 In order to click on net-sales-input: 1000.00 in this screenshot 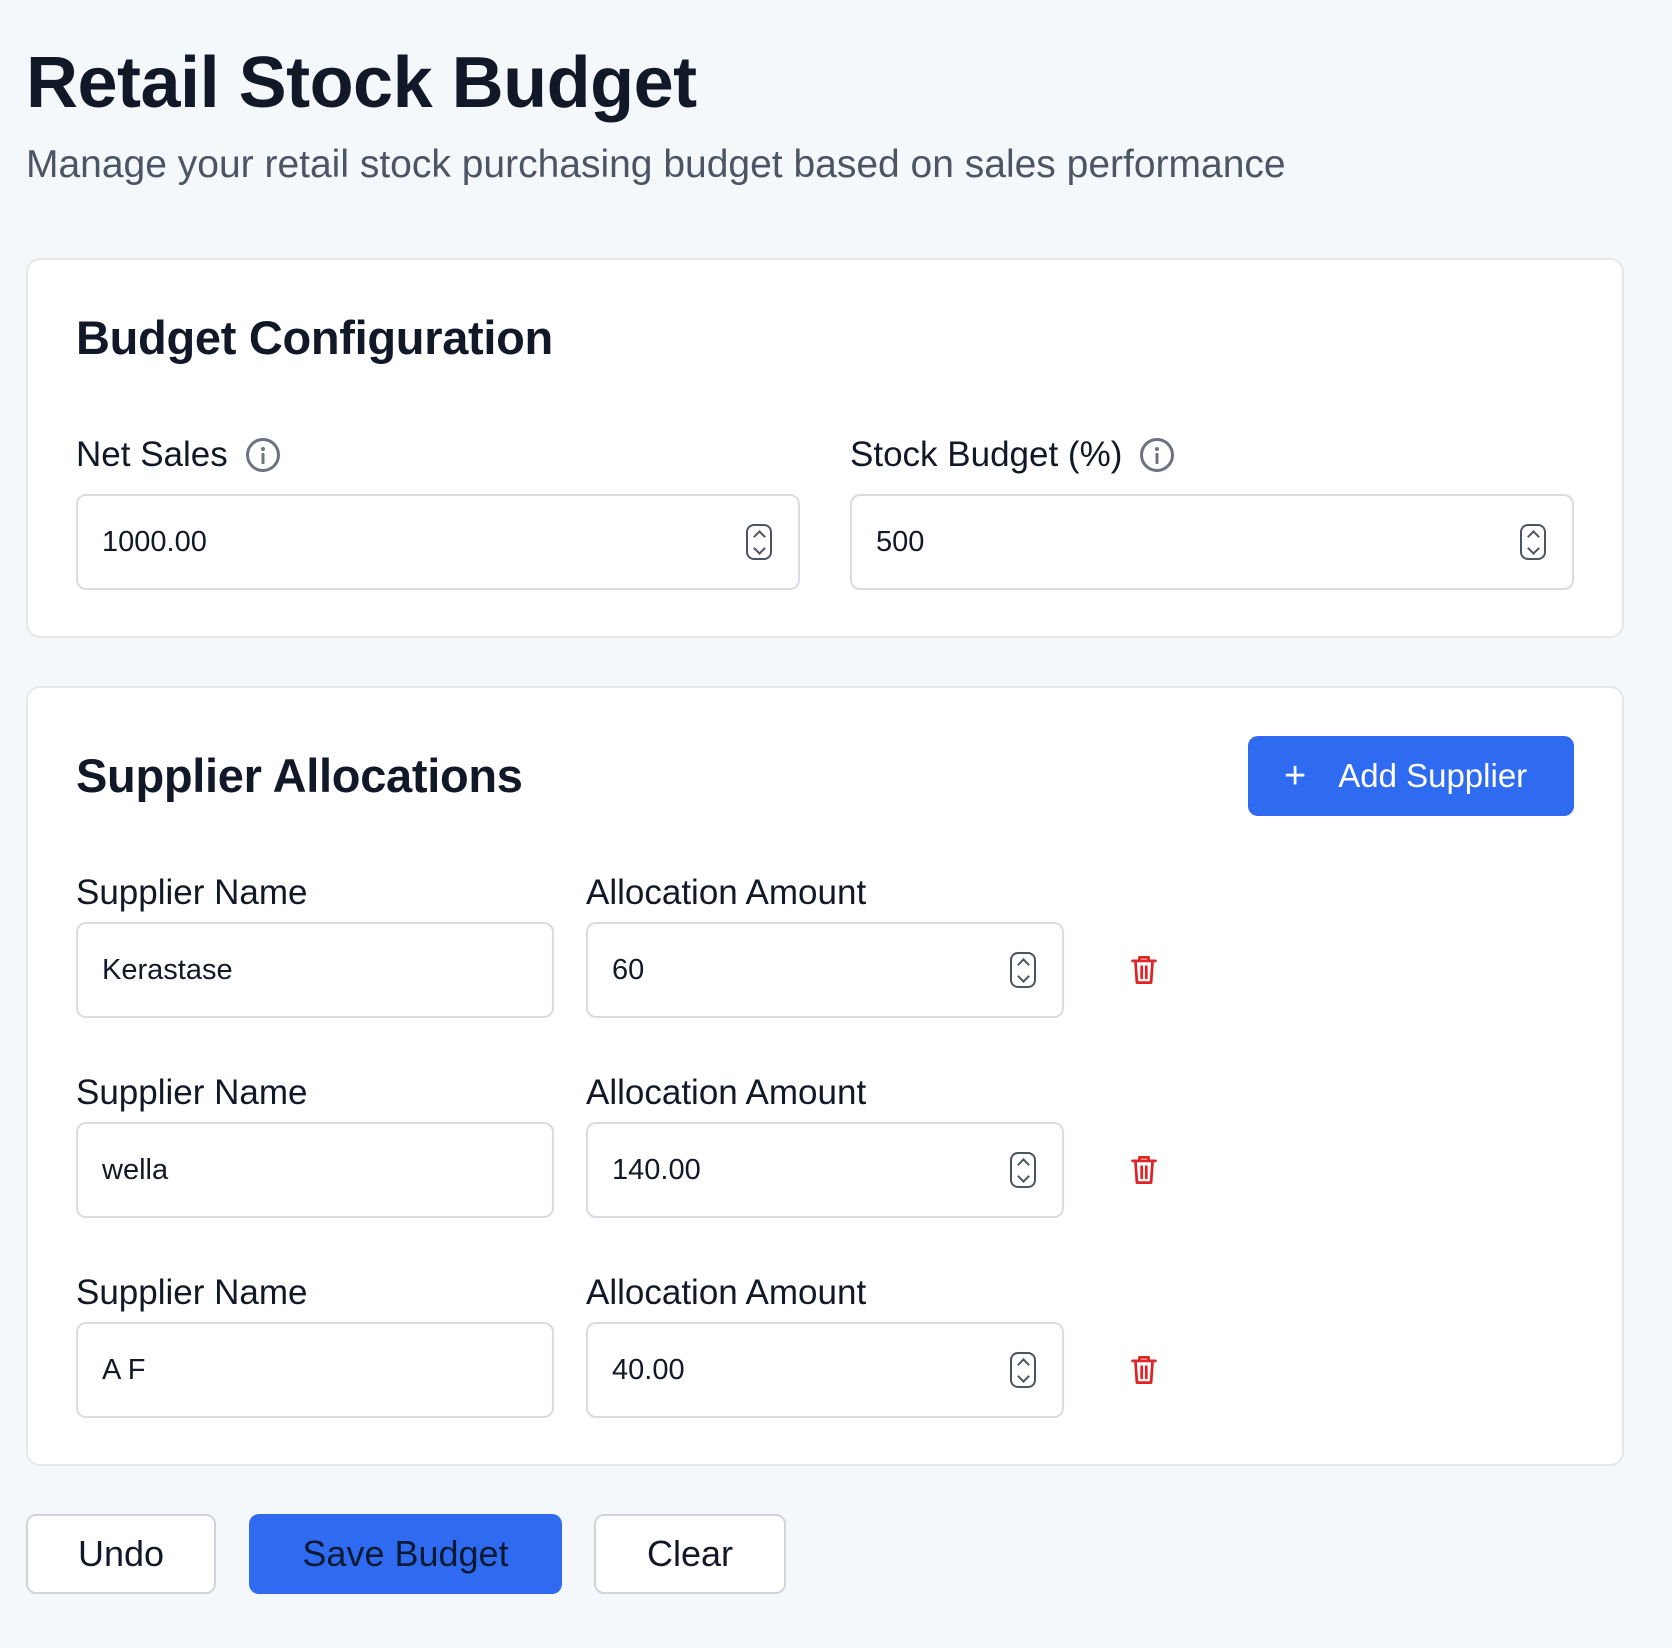, I will do `click(438, 542)`.